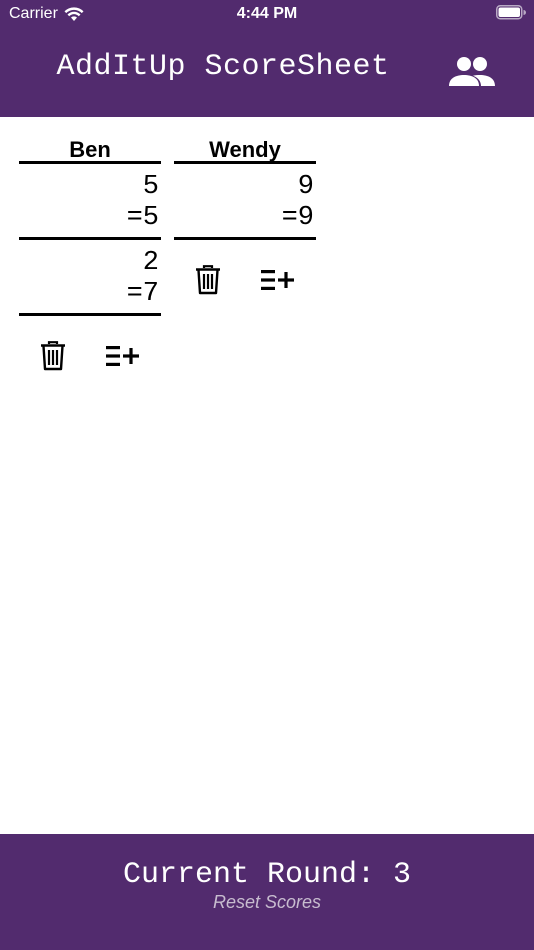  I want to click on player-column-ben: Ben 5 =5 2 =7, so click(90, 258).